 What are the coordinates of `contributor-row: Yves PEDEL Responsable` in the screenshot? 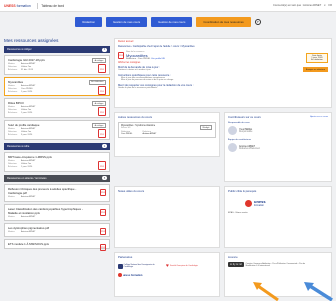 It's located at (278, 130).